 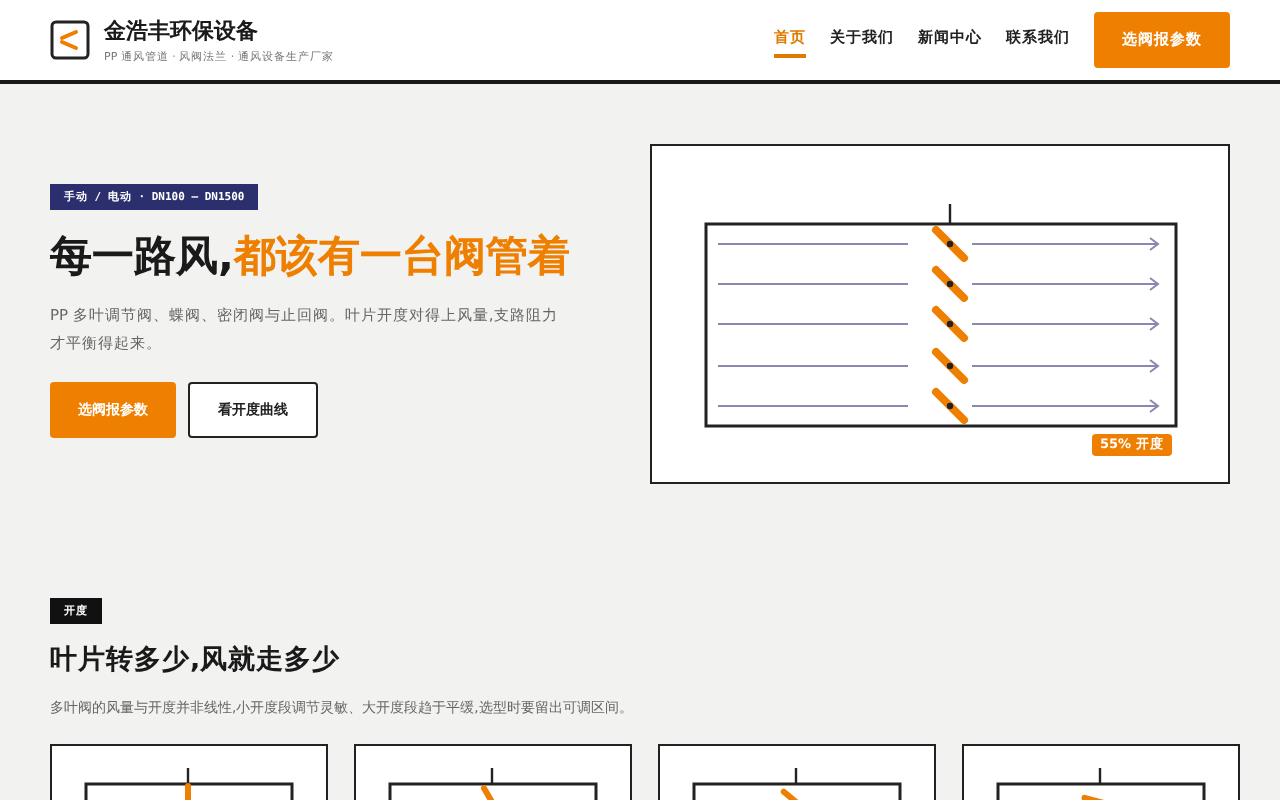 I want to click on hero-title: 每一路风,都该有一台阀管着, so click(x=311, y=257).